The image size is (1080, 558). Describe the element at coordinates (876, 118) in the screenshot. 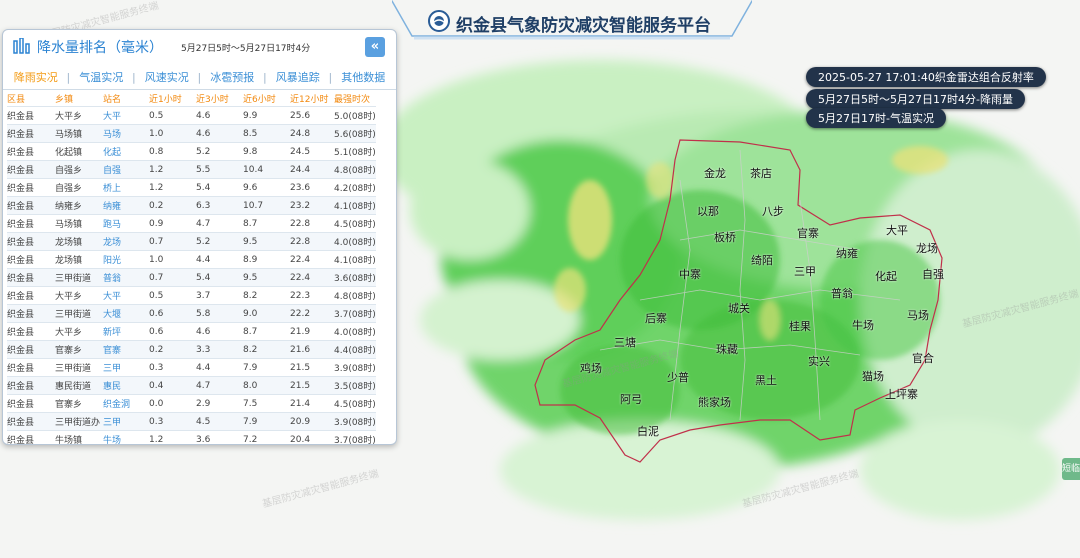

I see `temp-time-label: 5月27日17时-气温实况` at that location.